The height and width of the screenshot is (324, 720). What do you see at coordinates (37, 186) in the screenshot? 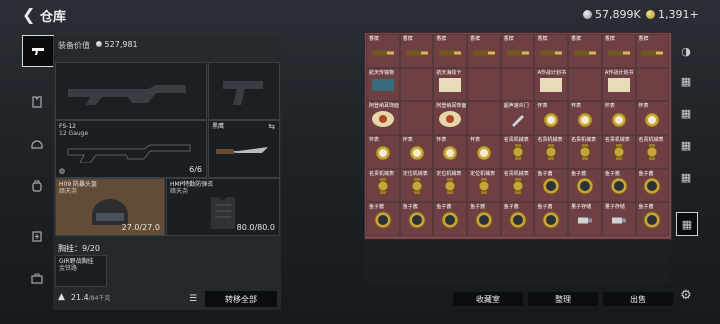
I see `sidebar-item-backpack` at bounding box center [37, 186].